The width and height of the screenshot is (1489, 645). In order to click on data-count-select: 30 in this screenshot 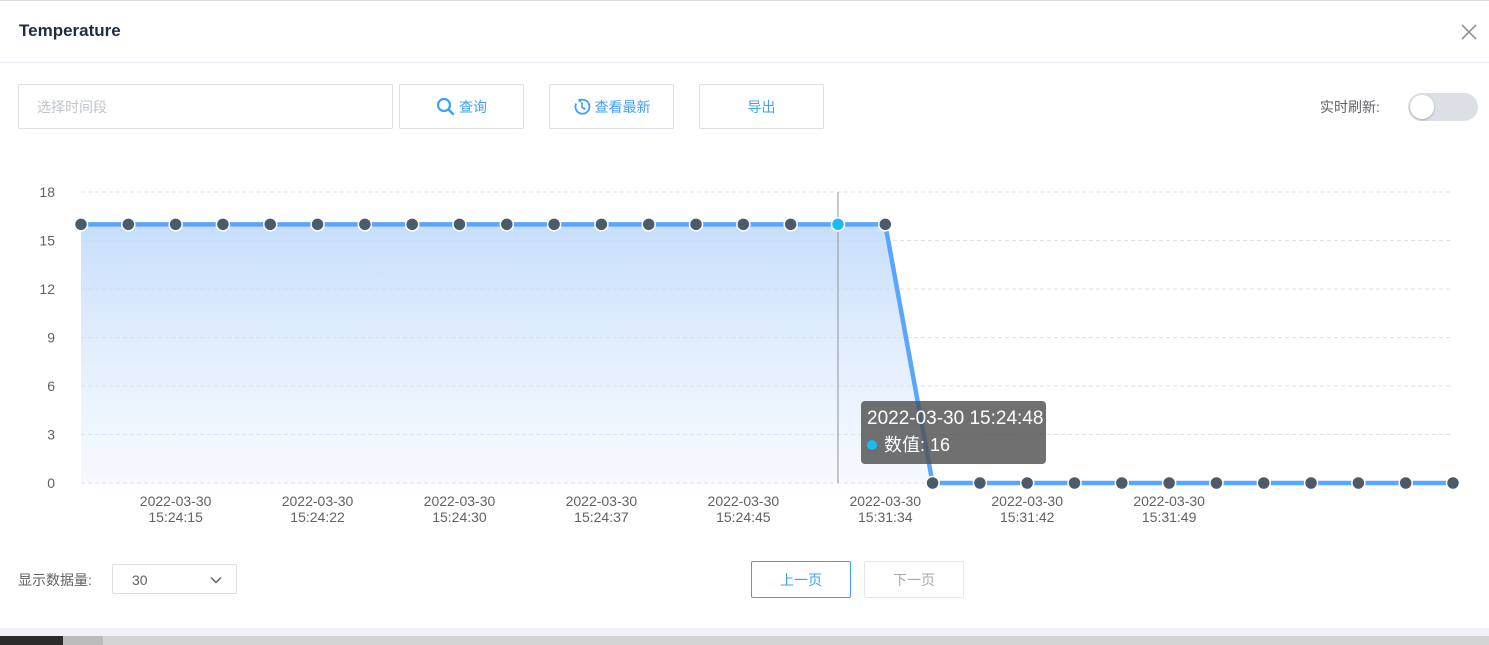, I will do `click(174, 579)`.